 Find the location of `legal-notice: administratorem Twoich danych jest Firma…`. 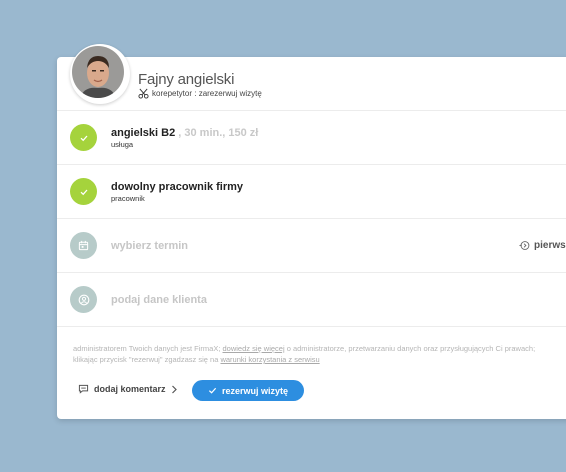

legal-notice: administratorem Twoich danych jest Firma… is located at coordinates (318, 354).